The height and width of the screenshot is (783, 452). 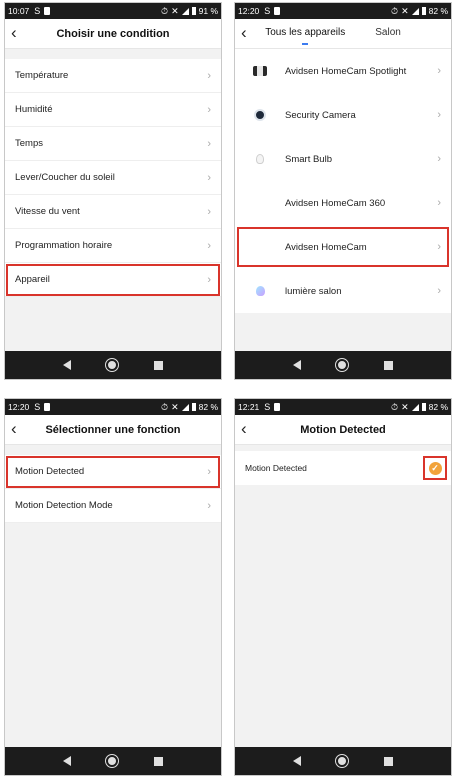 I want to click on condition-item: Appareil ›, so click(x=113, y=280).